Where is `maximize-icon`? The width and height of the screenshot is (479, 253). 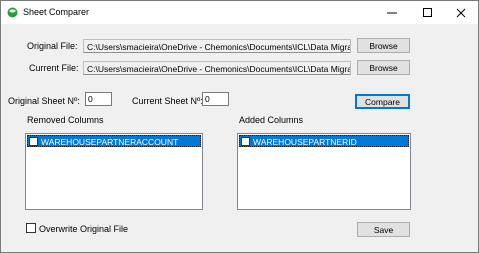
maximize-icon is located at coordinates (427, 12).